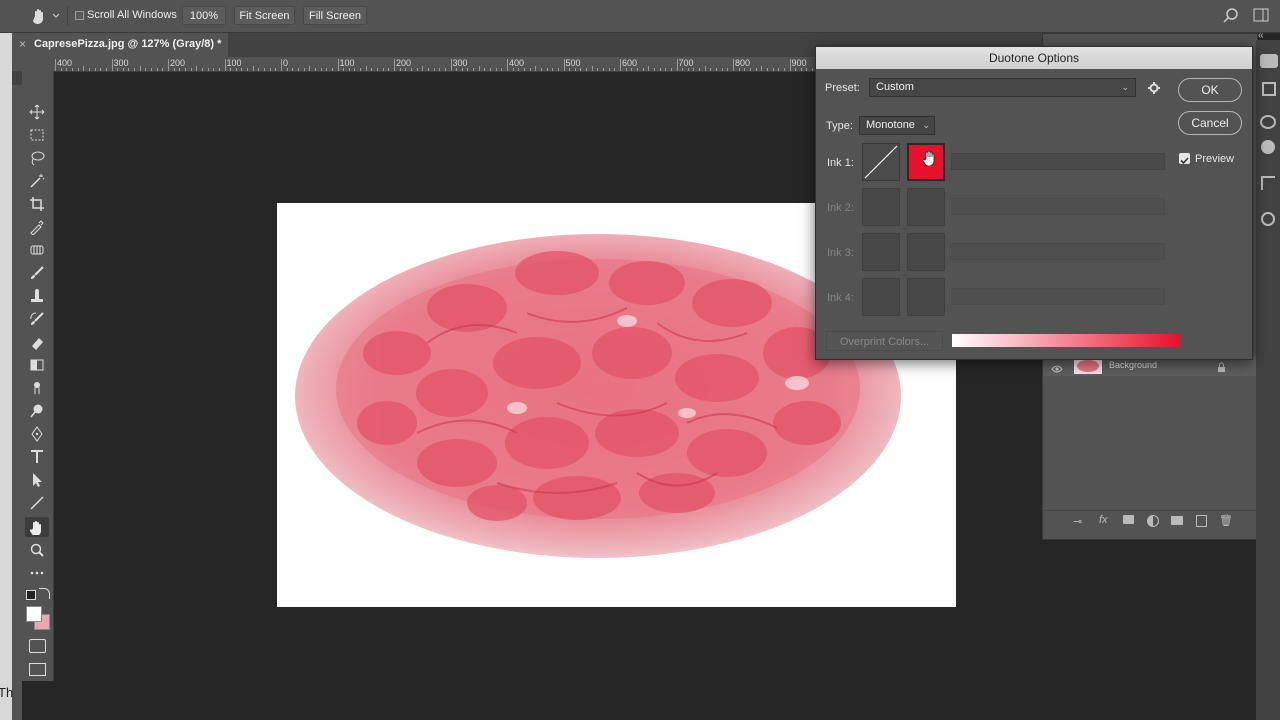  What do you see at coordinates (37, 669) in the screenshot?
I see `screen-mode-icon` at bounding box center [37, 669].